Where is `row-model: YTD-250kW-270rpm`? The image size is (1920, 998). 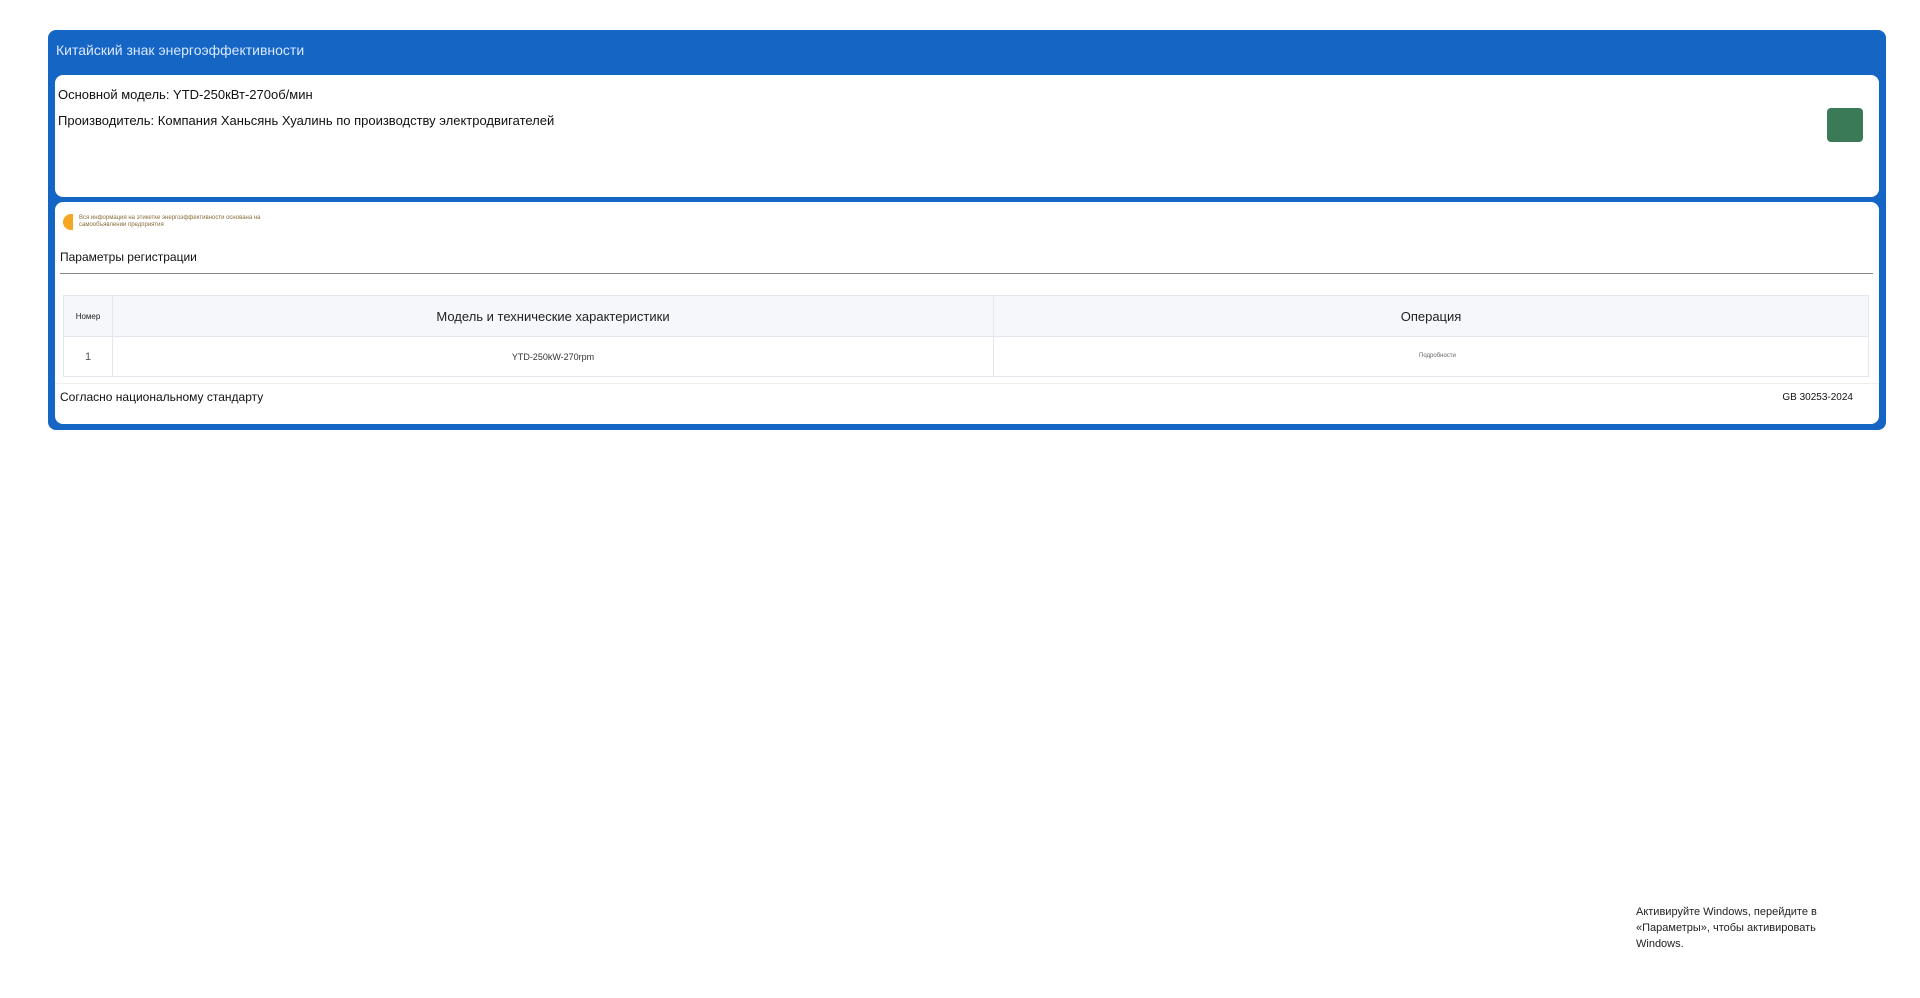 row-model: YTD-250kW-270rpm is located at coordinates (553, 356).